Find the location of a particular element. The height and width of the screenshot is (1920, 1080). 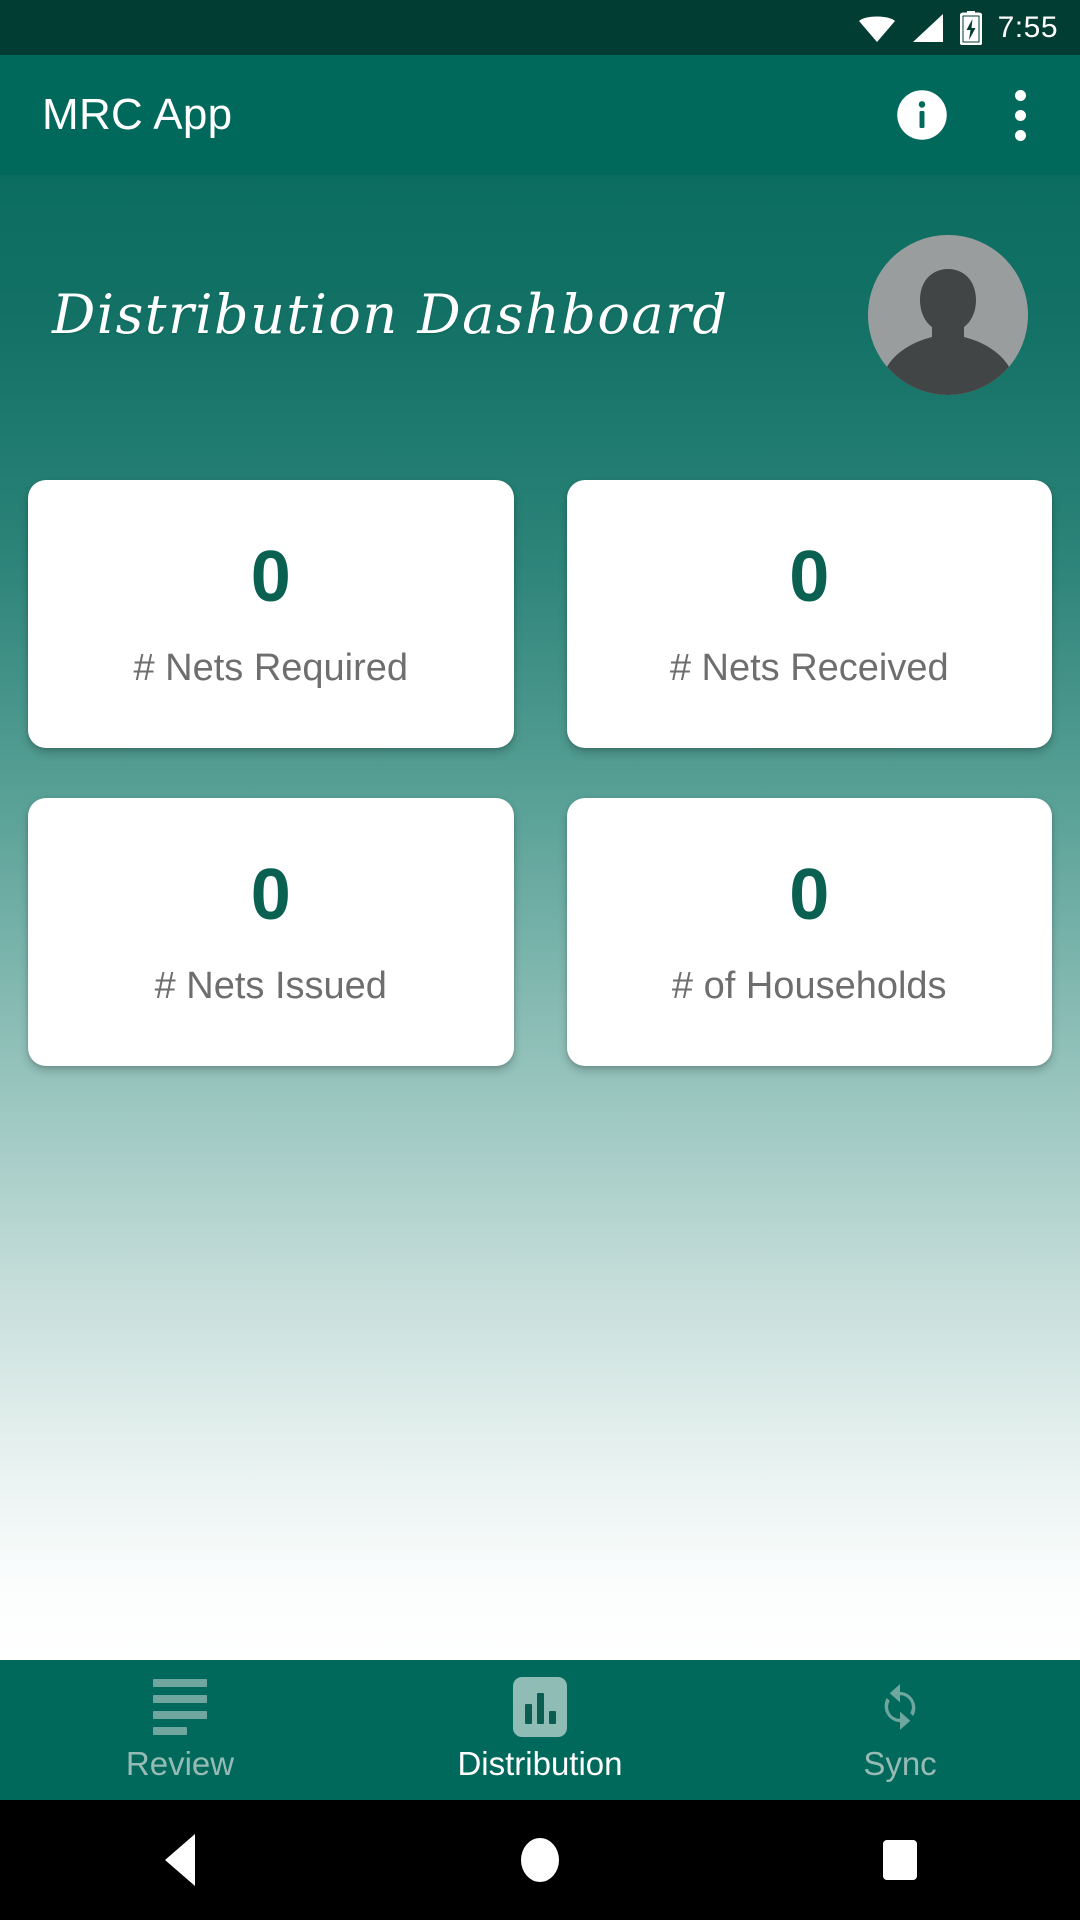

sync-arrows-icon is located at coordinates (900, 1706).